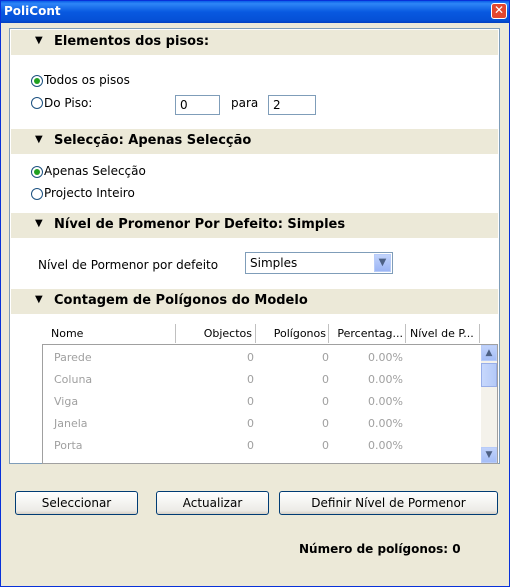  Describe the element at coordinates (254, 42) in the screenshot. I see `section-header-floors: ▼ Elementos dos pisos:` at that location.